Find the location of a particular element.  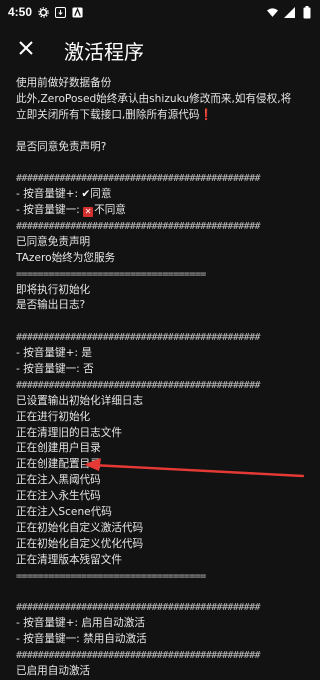

wifi-icon is located at coordinates (272, 12).